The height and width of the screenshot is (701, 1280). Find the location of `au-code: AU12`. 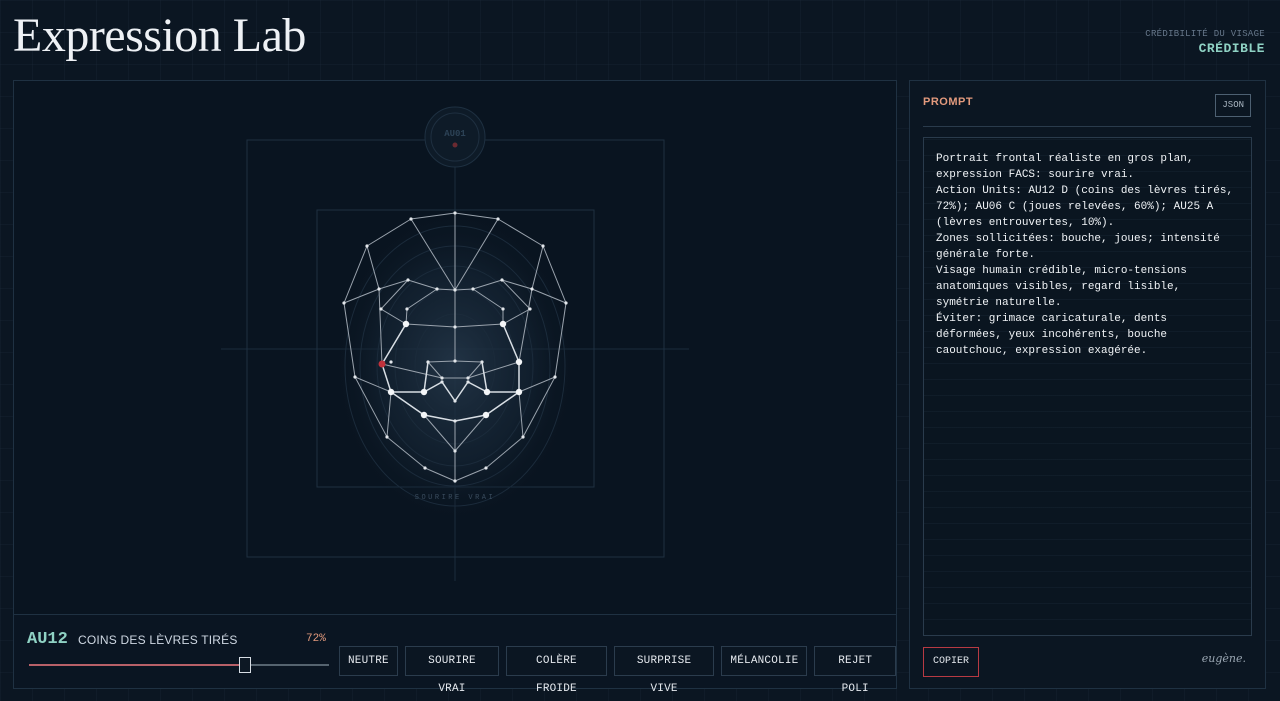

au-code: AU12 is located at coordinates (47, 639).